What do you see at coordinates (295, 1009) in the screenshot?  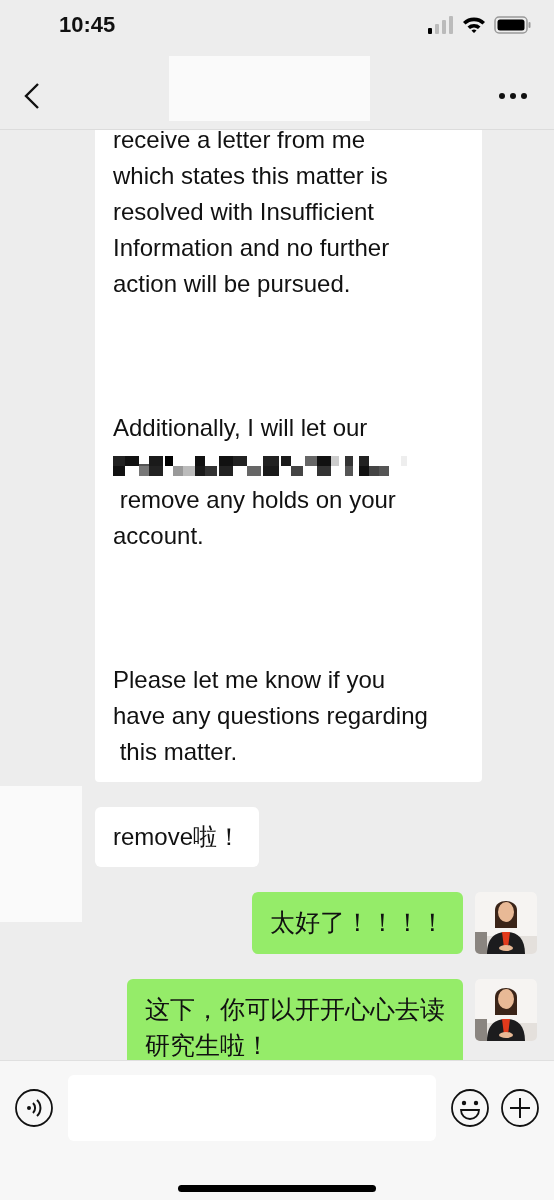 I see `message-text: 这下，你可以开开心心去读` at bounding box center [295, 1009].